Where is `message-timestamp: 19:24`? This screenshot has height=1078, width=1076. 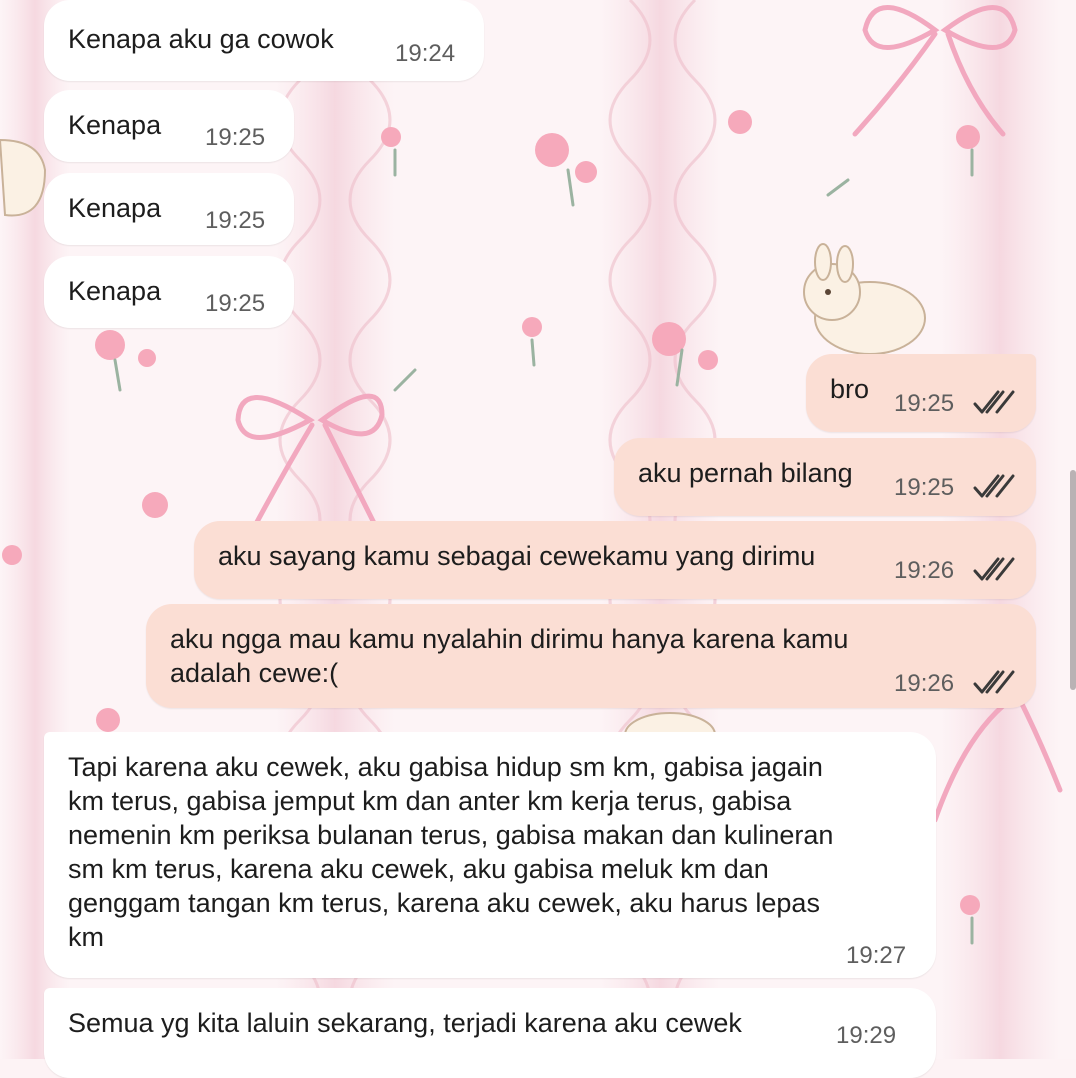 message-timestamp: 19:24 is located at coordinates (425, 53).